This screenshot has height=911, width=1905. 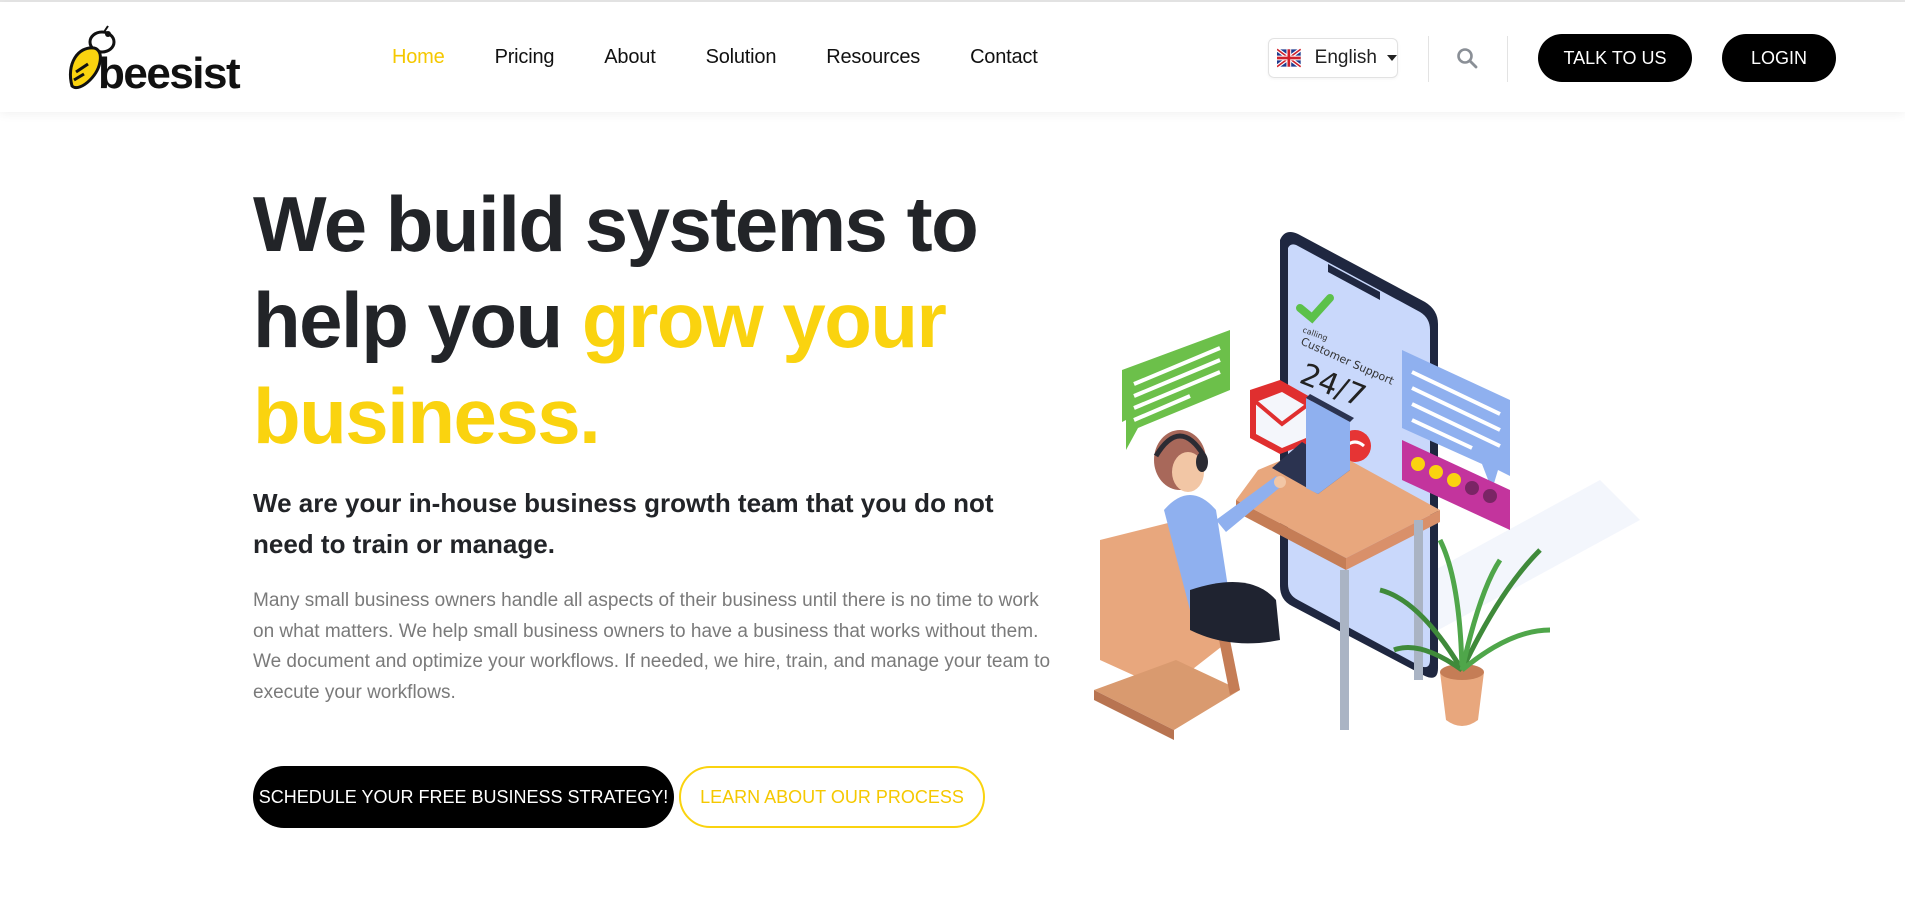 What do you see at coordinates (1467, 58) in the screenshot?
I see `search-icon` at bounding box center [1467, 58].